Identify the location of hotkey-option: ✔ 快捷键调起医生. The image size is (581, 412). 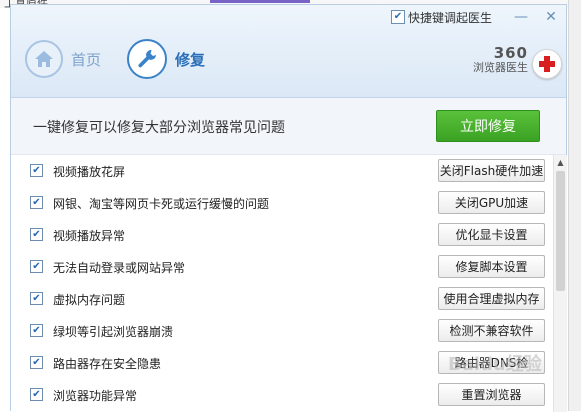
(441, 17).